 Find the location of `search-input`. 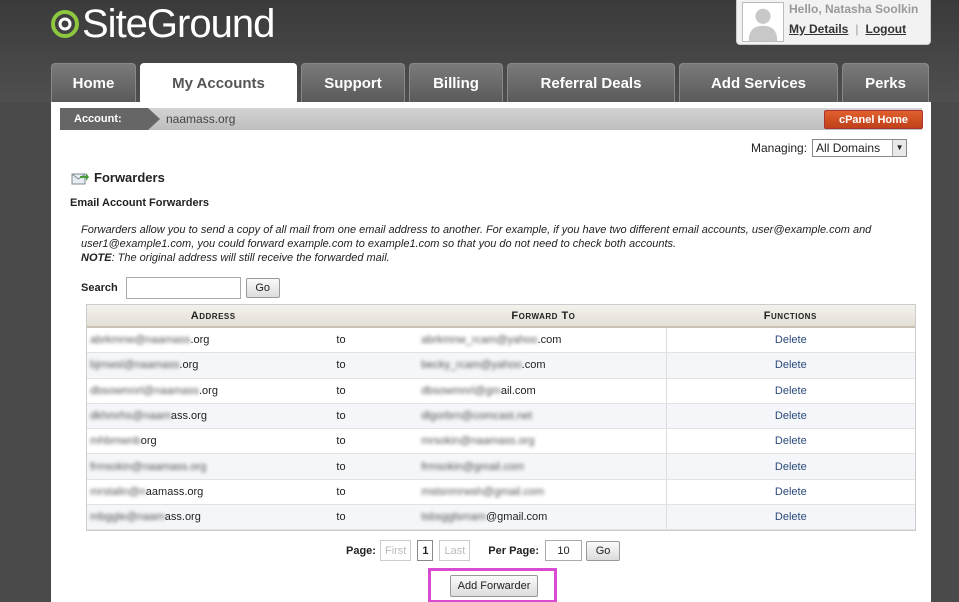

search-input is located at coordinates (183, 288).